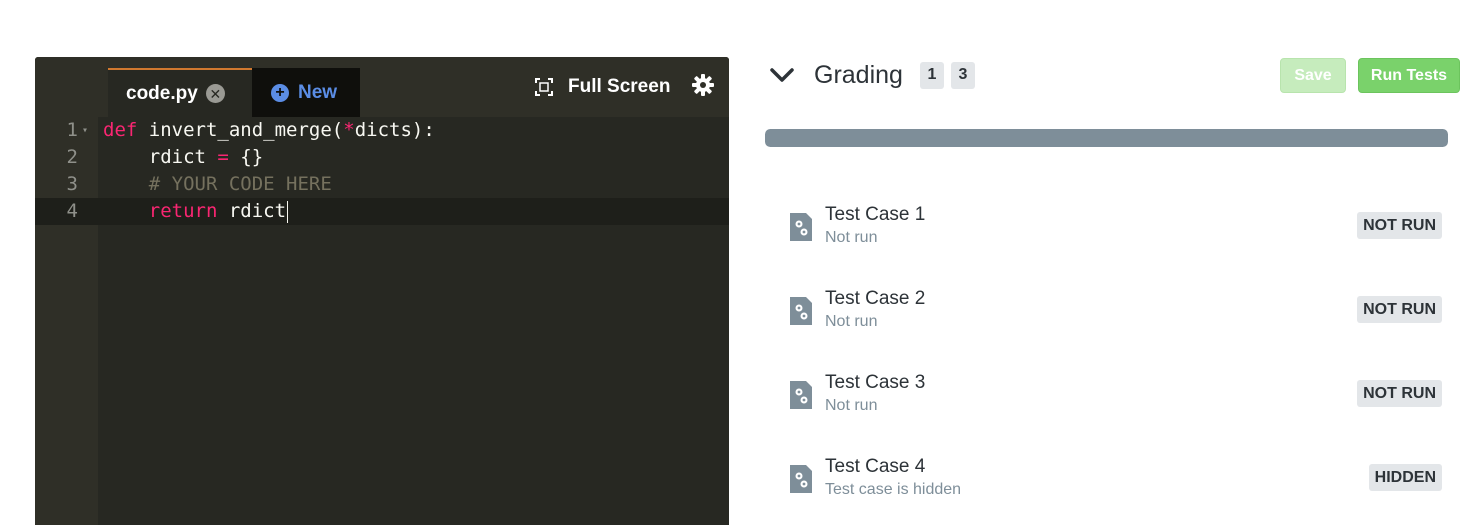 This screenshot has width=1472, height=525. I want to click on code-line: 2 rdict = {}, so click(382, 157).